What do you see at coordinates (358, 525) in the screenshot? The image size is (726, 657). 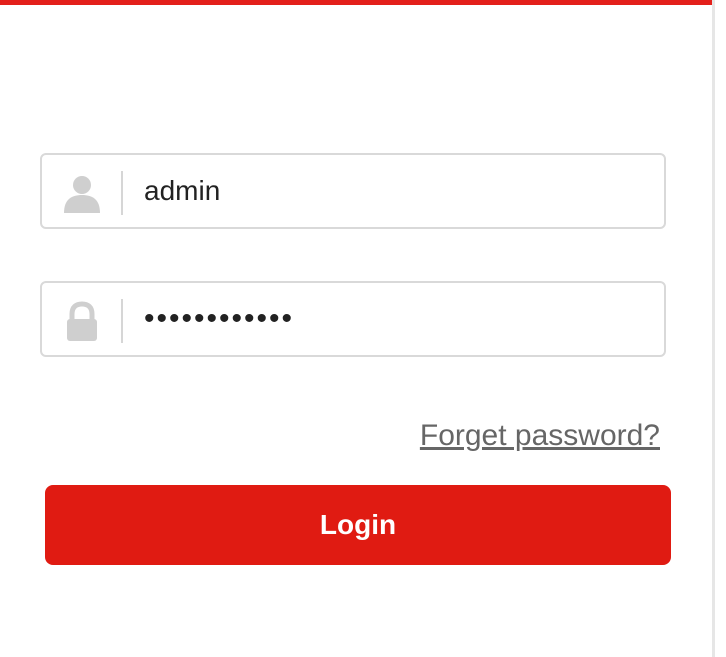 I see `login-button: Login` at bounding box center [358, 525].